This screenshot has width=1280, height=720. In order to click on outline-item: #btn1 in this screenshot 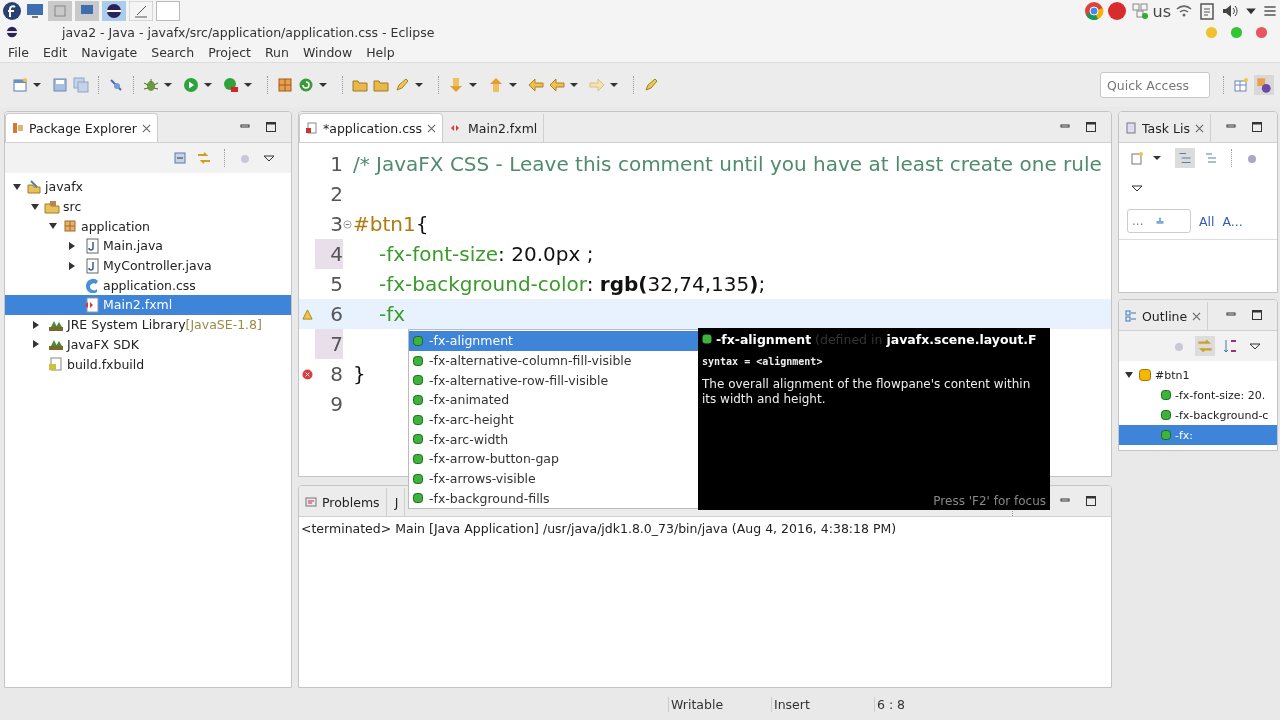, I will do `click(1198, 375)`.